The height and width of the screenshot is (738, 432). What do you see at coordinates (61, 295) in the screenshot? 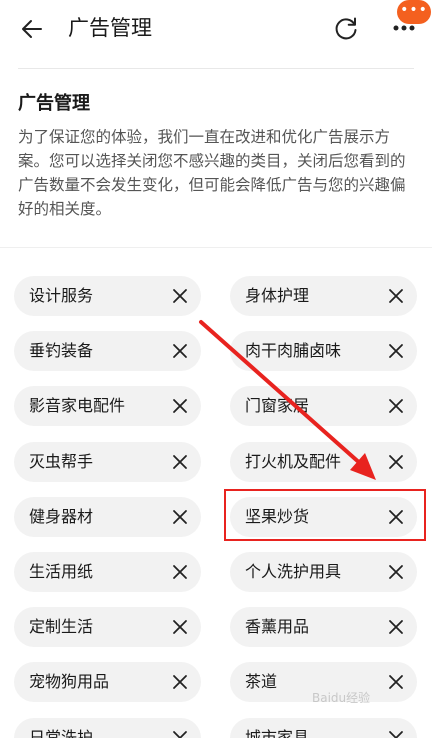
I see `category-tag-label: 设计服务` at bounding box center [61, 295].